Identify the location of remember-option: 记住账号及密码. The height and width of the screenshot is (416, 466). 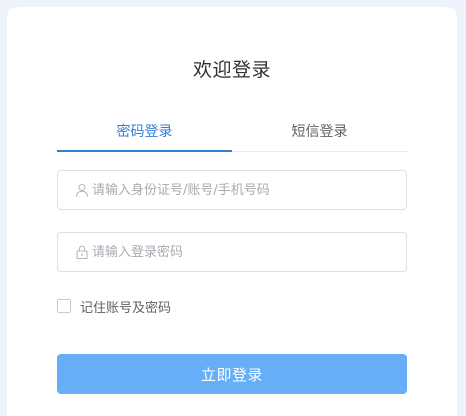
(114, 307).